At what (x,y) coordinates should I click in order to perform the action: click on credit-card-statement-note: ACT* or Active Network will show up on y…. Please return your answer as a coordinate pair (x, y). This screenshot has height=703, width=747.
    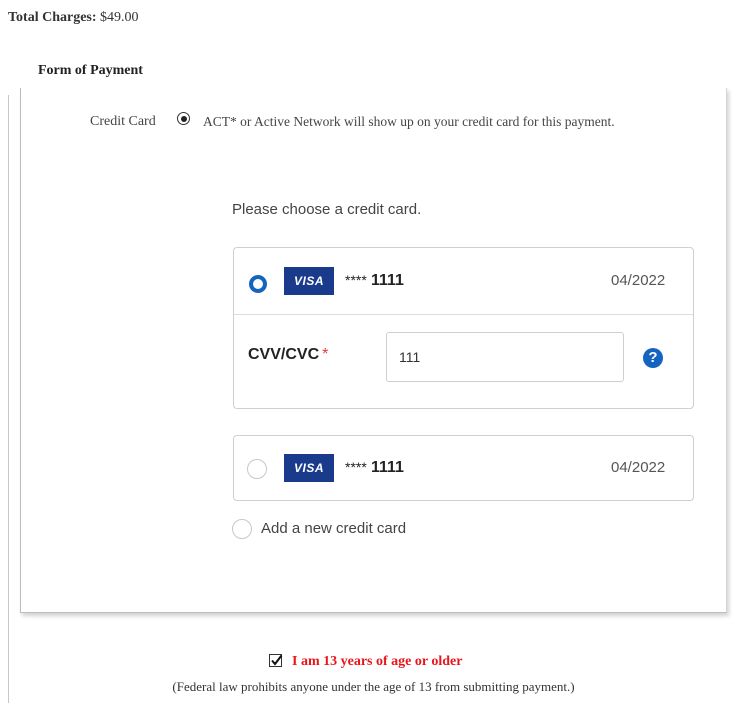
    Looking at the image, I should click on (409, 121).